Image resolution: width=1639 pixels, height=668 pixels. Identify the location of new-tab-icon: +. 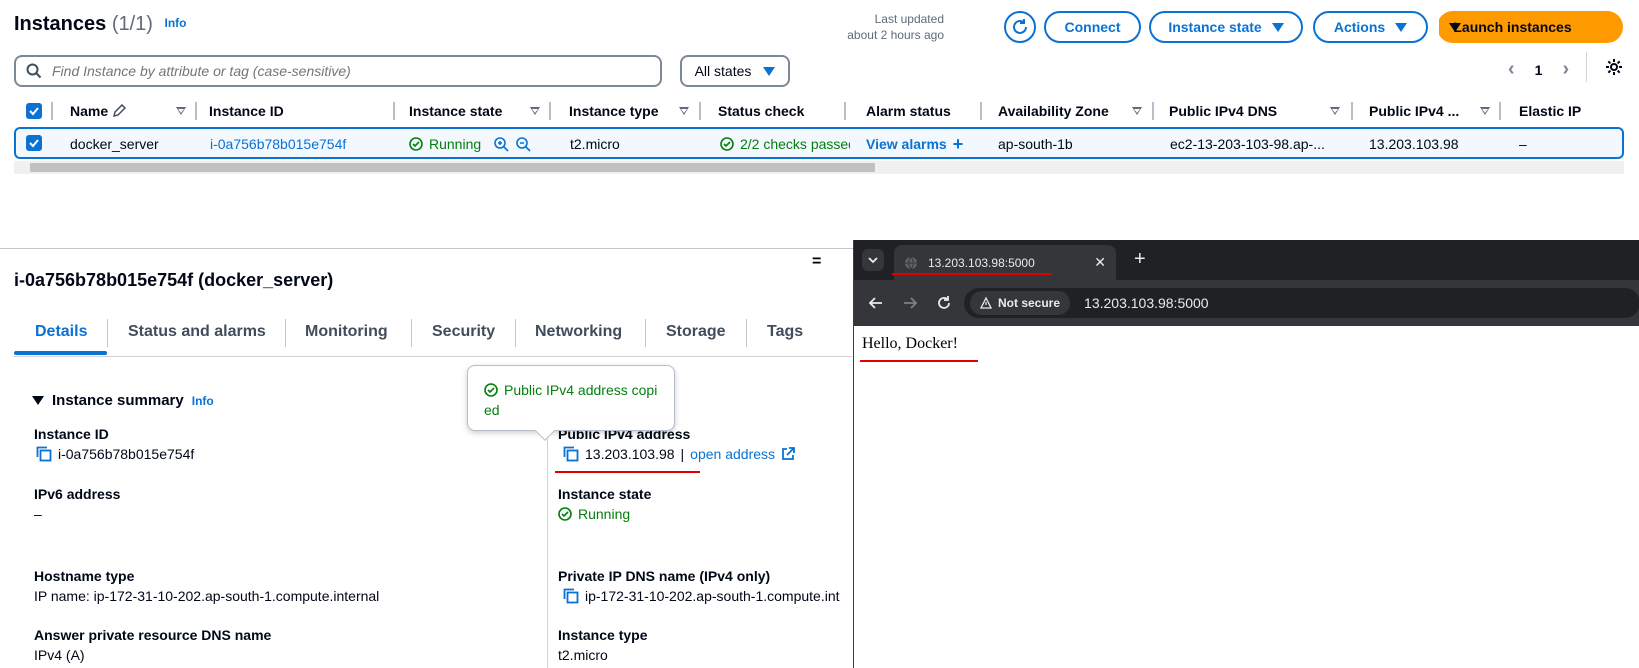
(1140, 259).